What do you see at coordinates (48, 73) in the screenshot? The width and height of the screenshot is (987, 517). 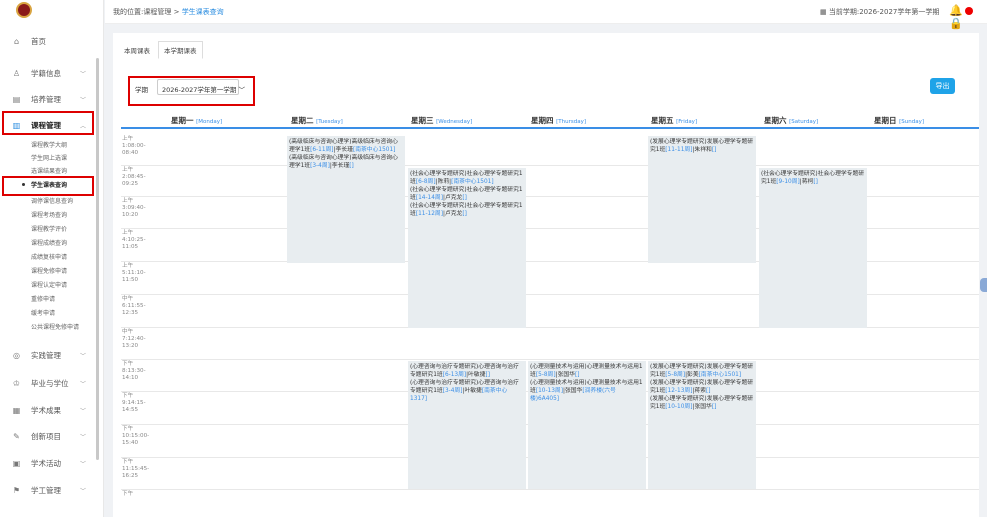 I see `sidebar-item-student-info: ♙ 学籍信息 ﹀` at bounding box center [48, 73].